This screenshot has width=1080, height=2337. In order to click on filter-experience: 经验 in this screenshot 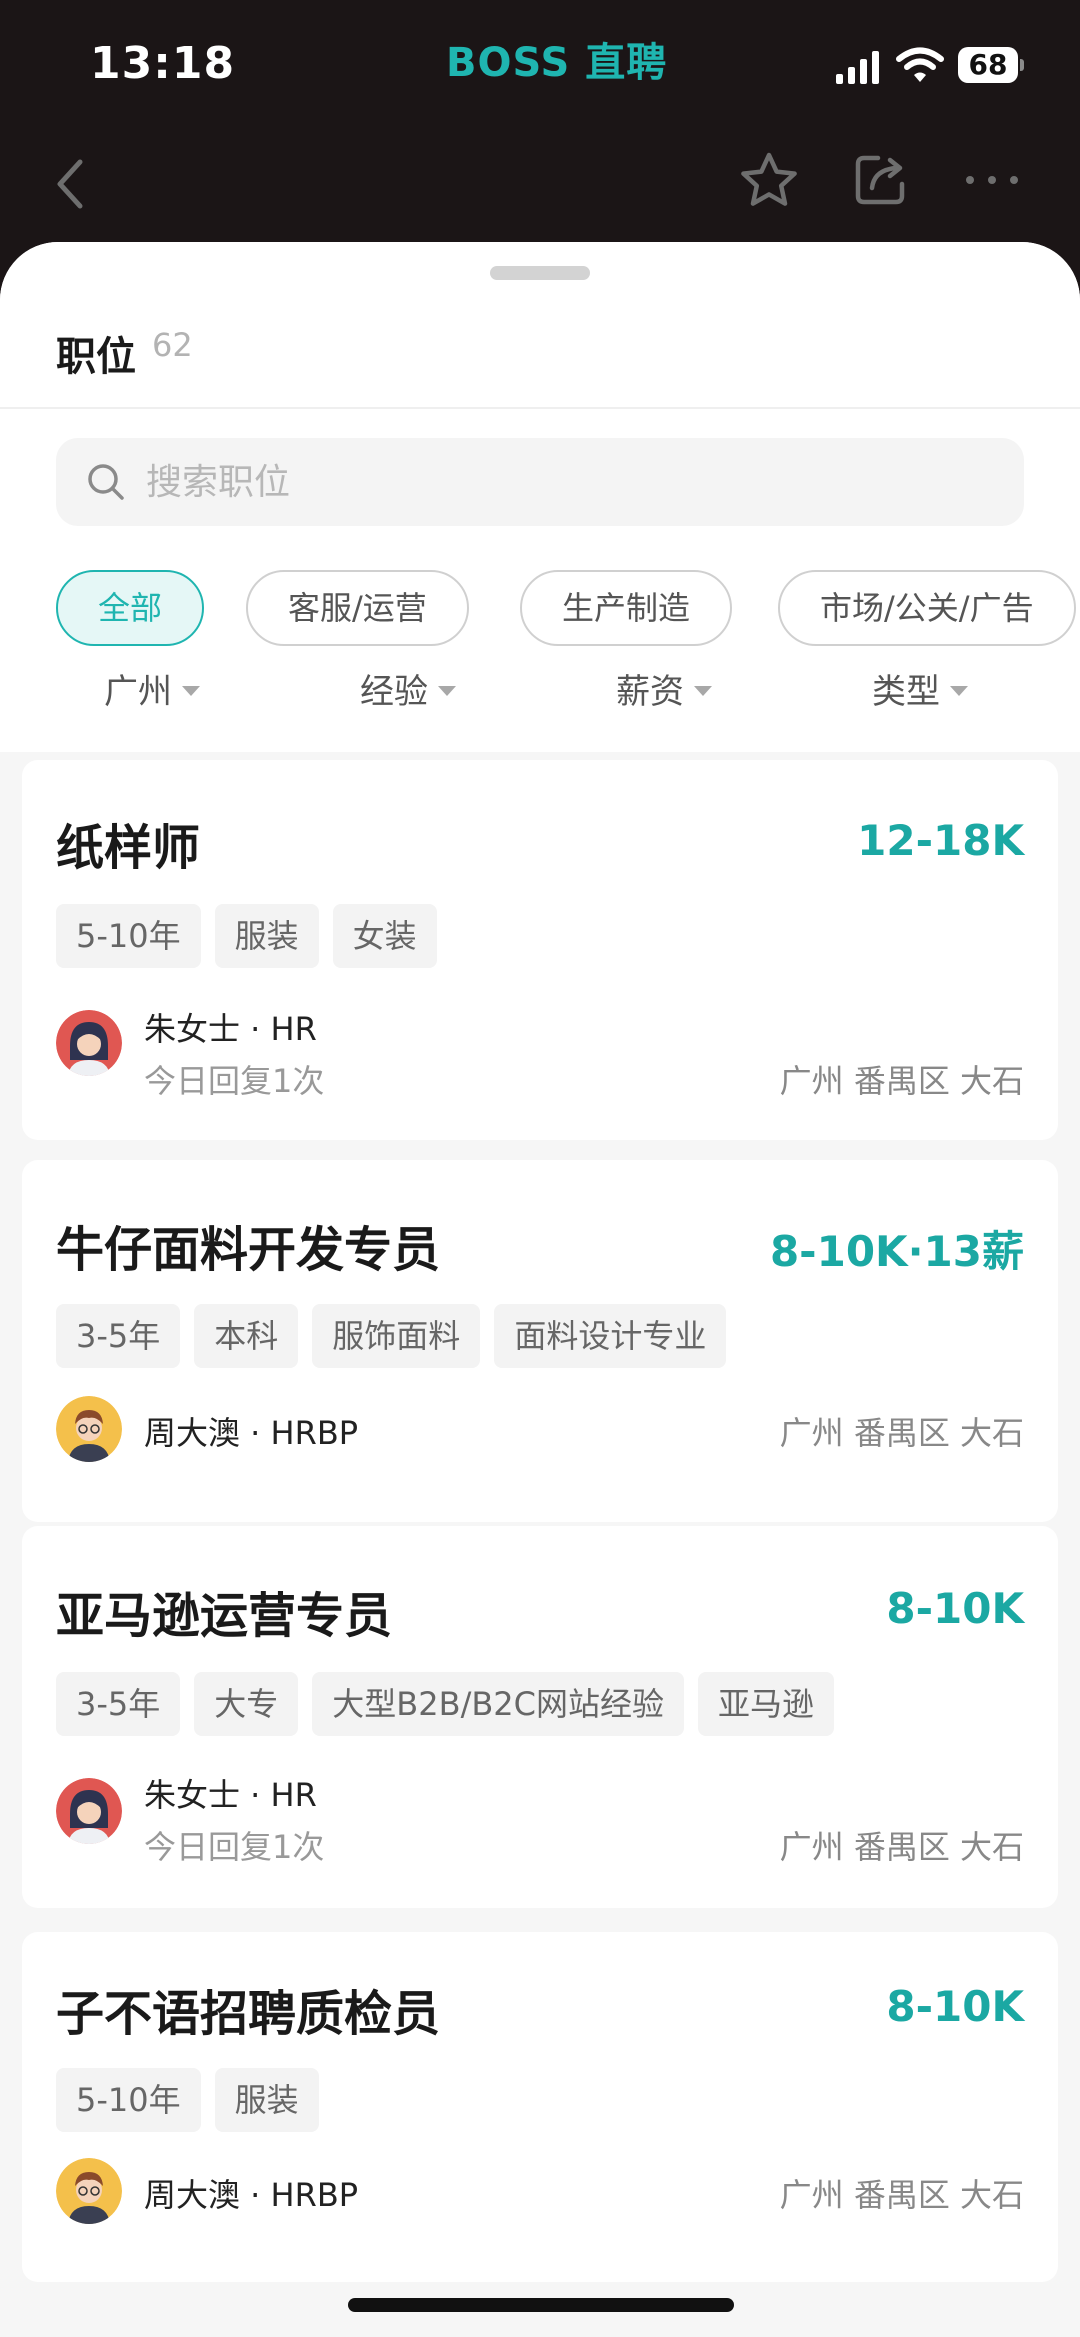, I will do `click(408, 692)`.